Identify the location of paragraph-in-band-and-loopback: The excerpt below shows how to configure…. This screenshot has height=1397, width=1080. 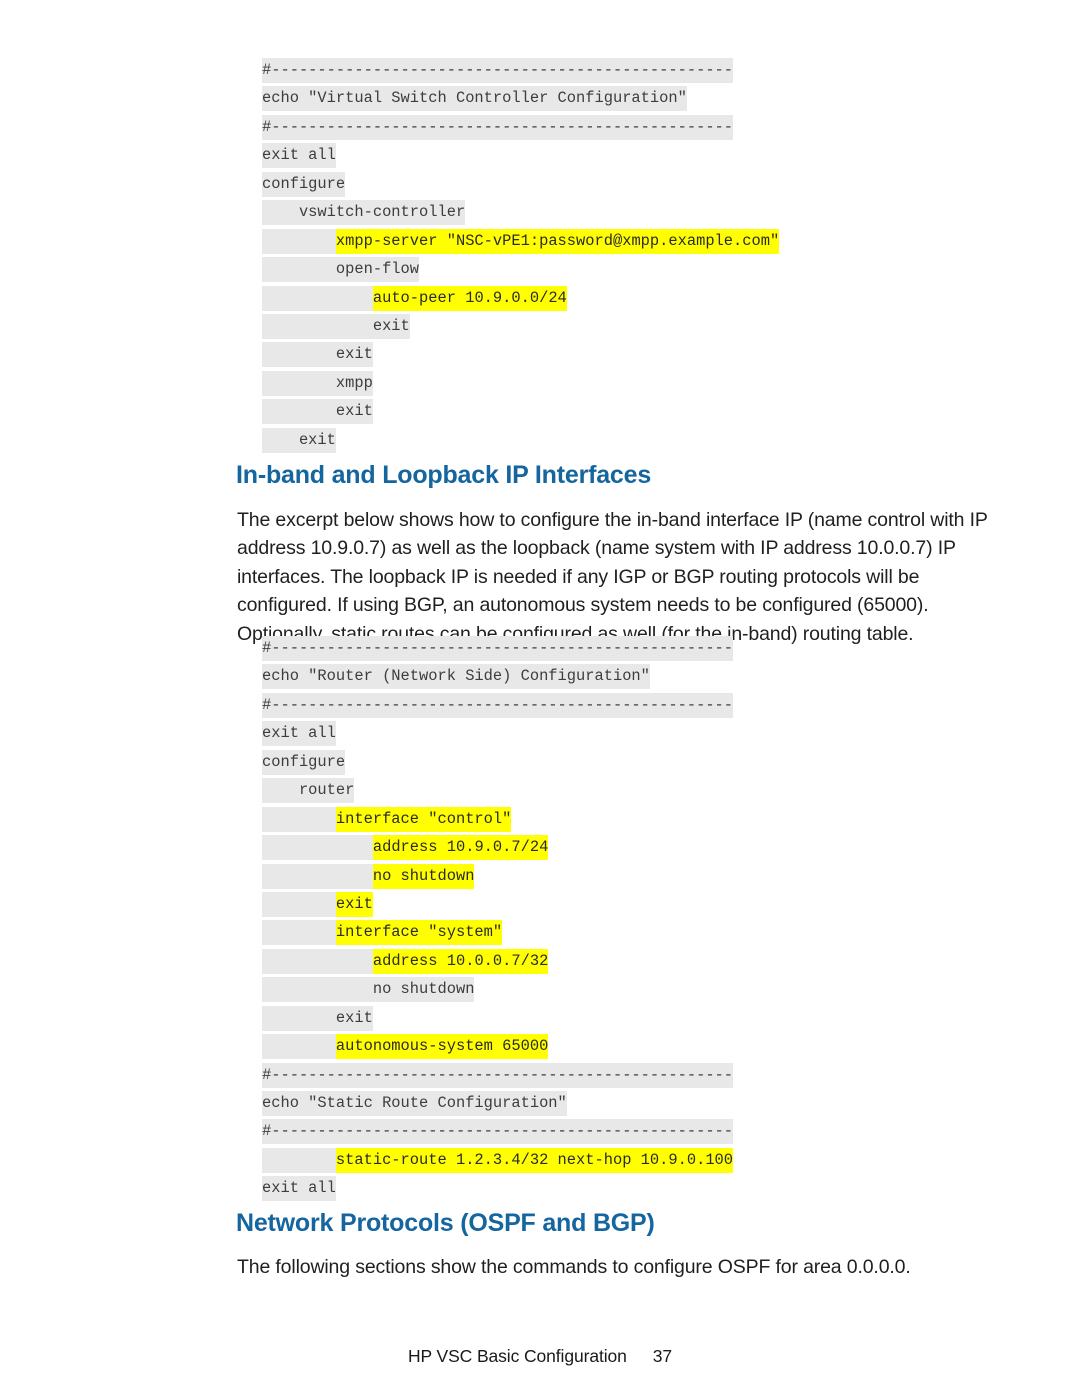
(612, 577).